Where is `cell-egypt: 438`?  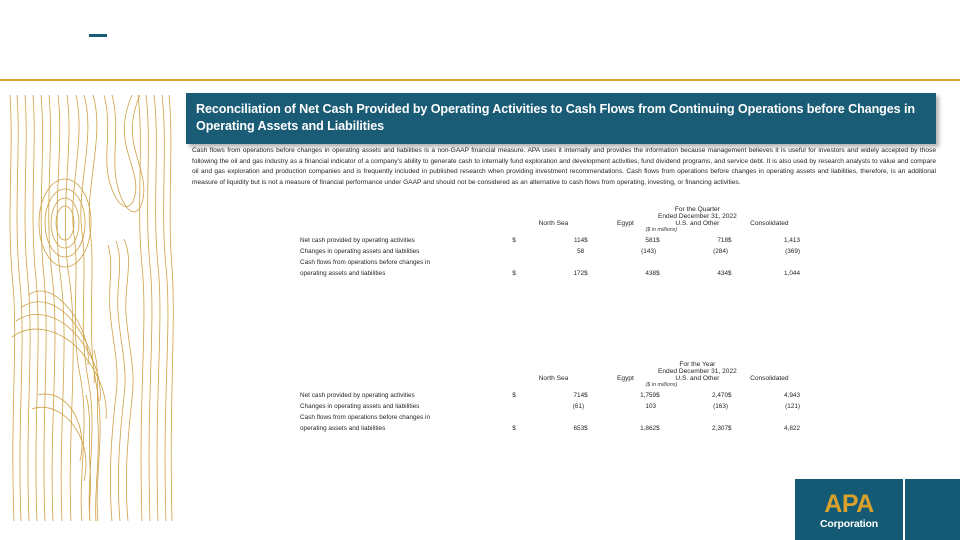
cell-egypt: 438 is located at coordinates (651, 273).